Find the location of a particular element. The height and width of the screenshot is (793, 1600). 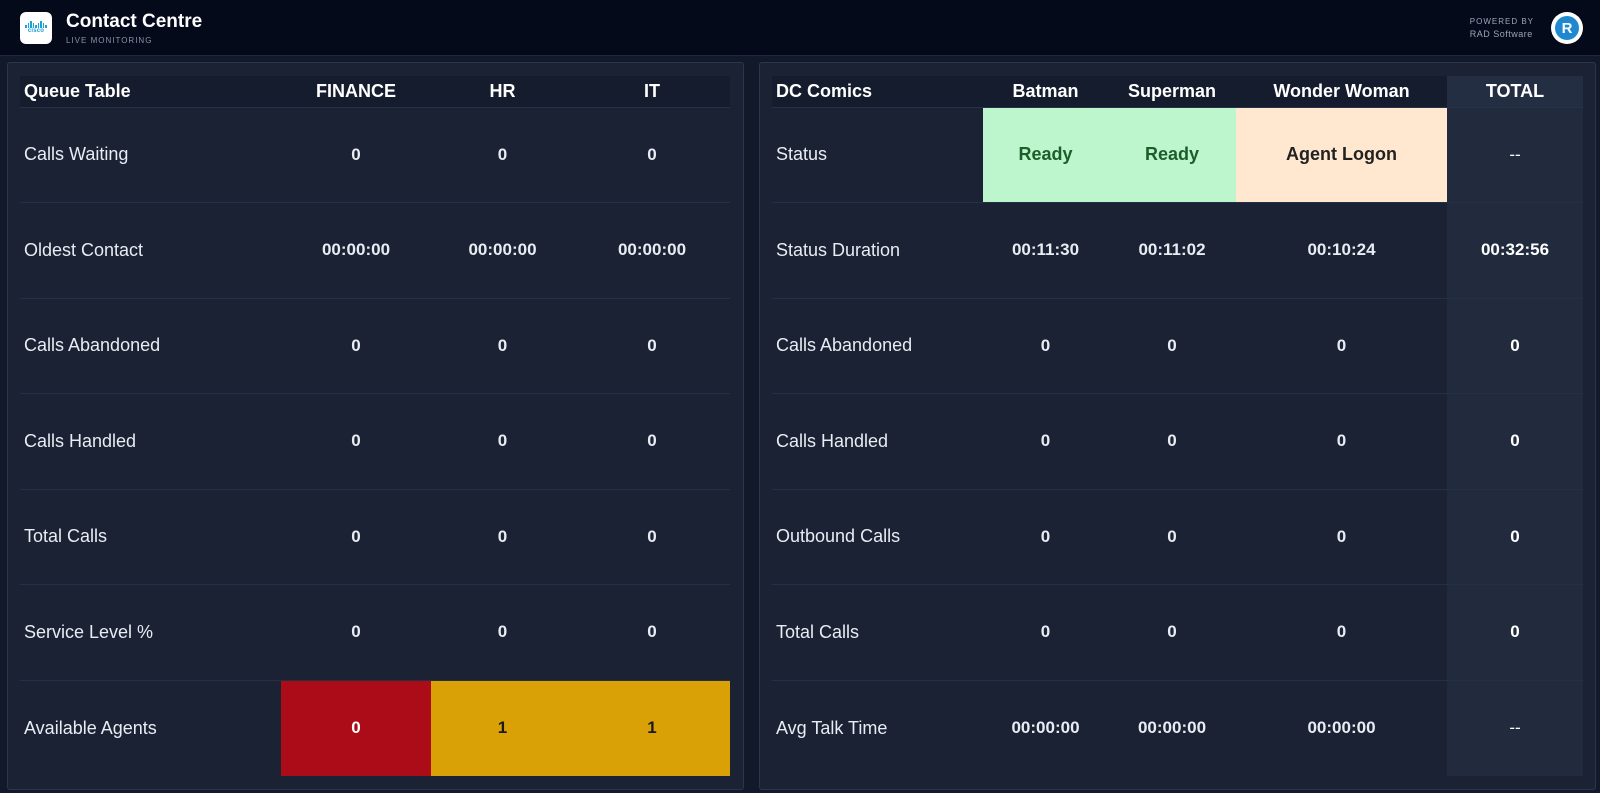

table-row: Service Level % 0 0 0 is located at coordinates (375, 632).